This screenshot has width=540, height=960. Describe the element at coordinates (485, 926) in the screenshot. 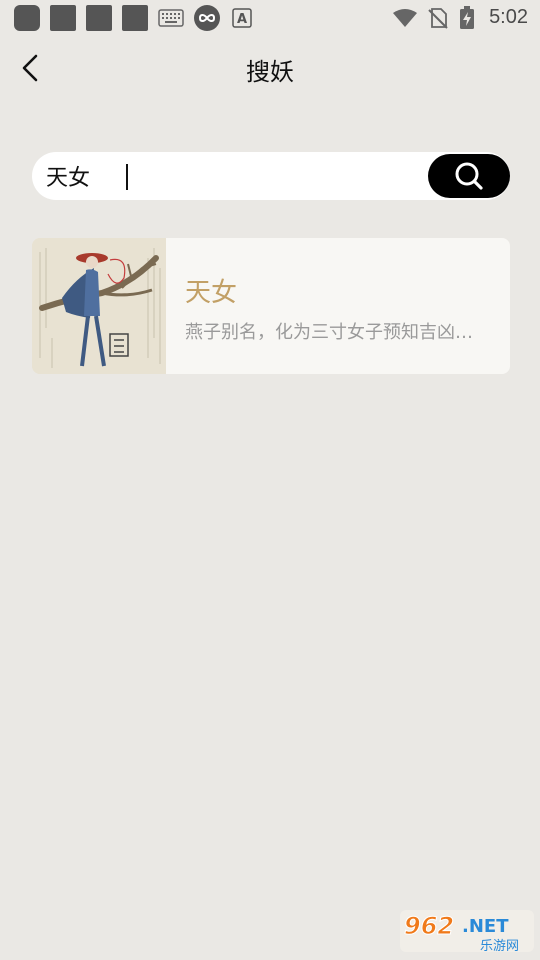

I see `svg-text: .NET` at that location.